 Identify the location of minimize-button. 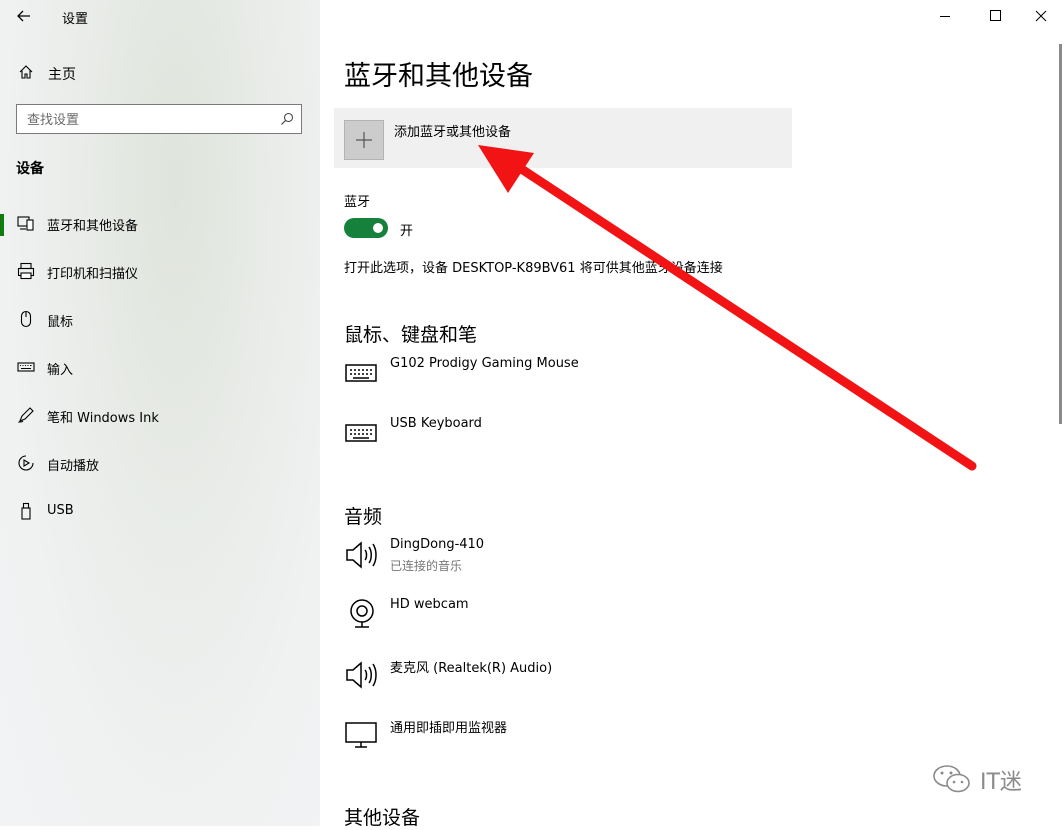
(945, 16).